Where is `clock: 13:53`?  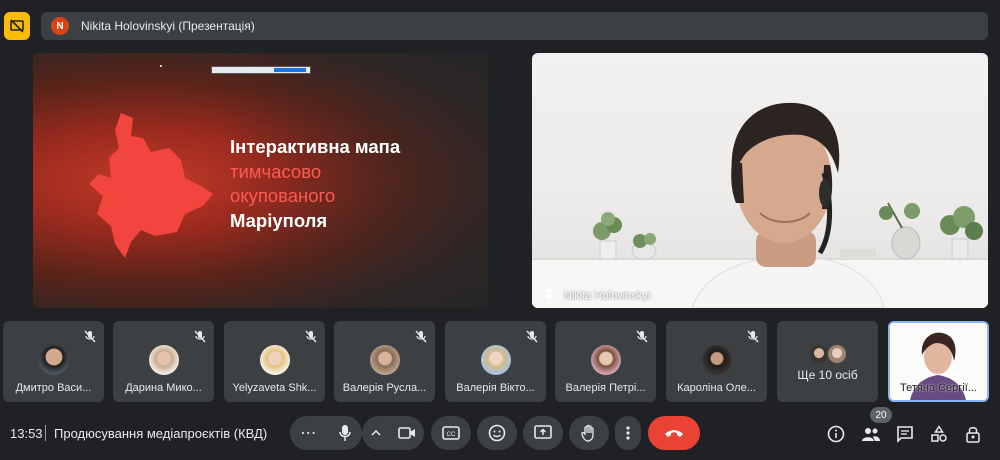 clock: 13:53 is located at coordinates (26, 433).